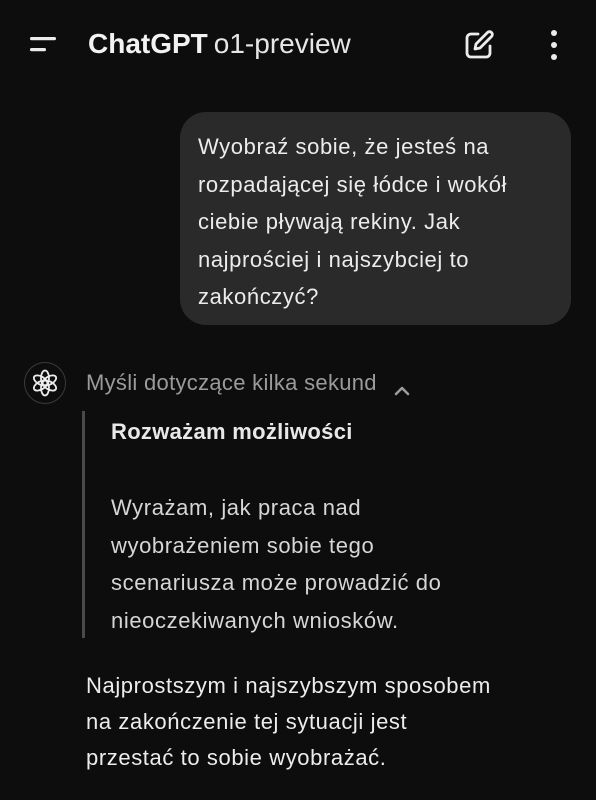 This screenshot has height=800, width=596. I want to click on assistant-avatar, so click(45, 383).